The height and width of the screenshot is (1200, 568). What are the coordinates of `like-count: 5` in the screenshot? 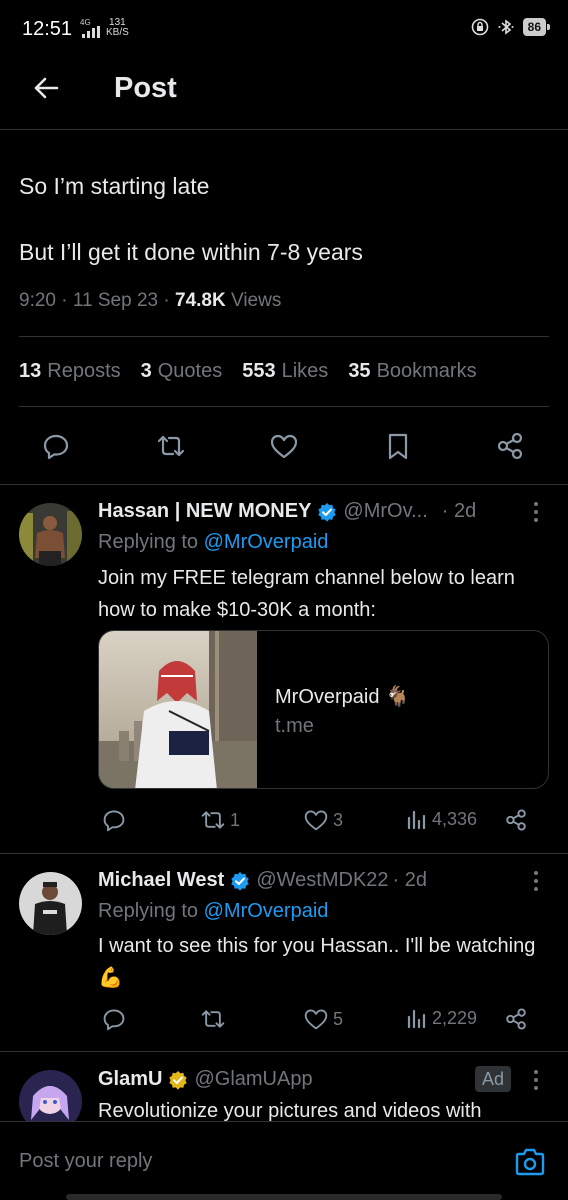 It's located at (338, 1018).